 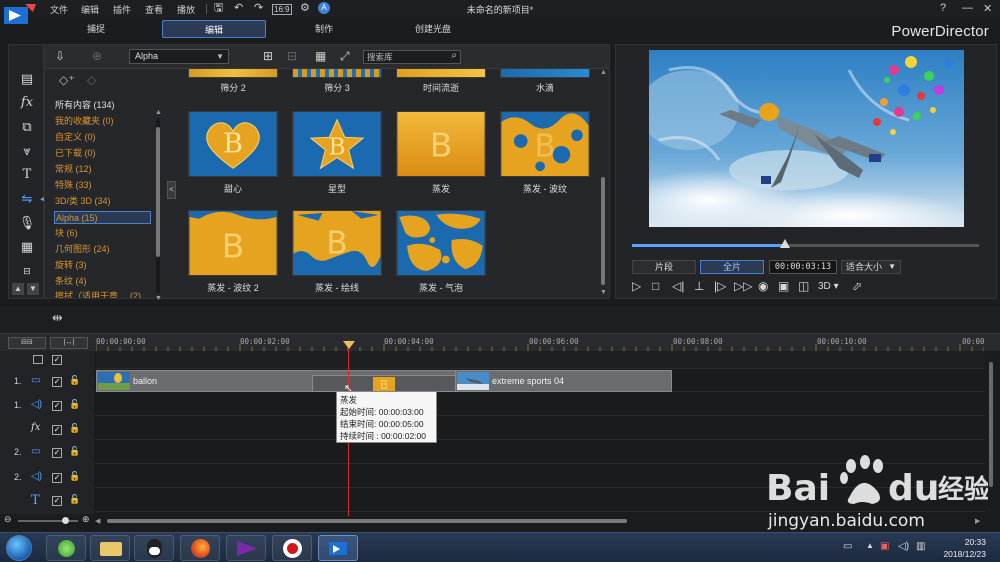 What do you see at coordinates (803, 286) in the screenshot?
I see `volume-icon: ◫` at bounding box center [803, 286].